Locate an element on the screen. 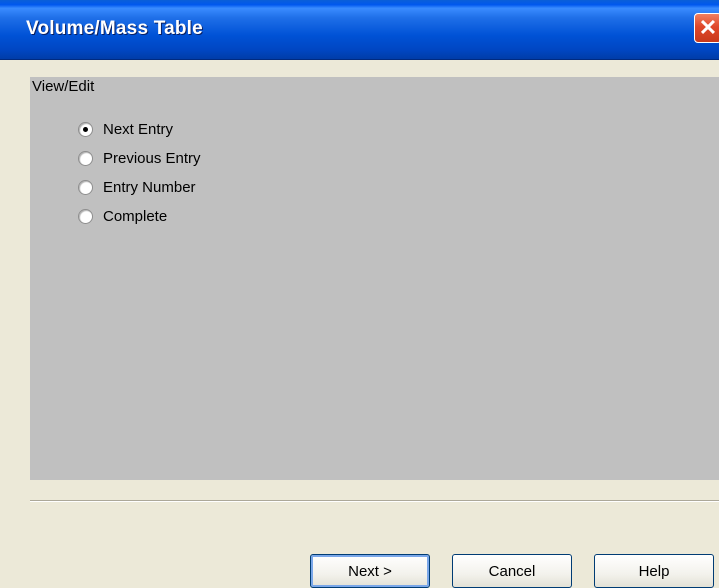 The width and height of the screenshot is (719, 588). cancel-button: Cancel is located at coordinates (512, 571).